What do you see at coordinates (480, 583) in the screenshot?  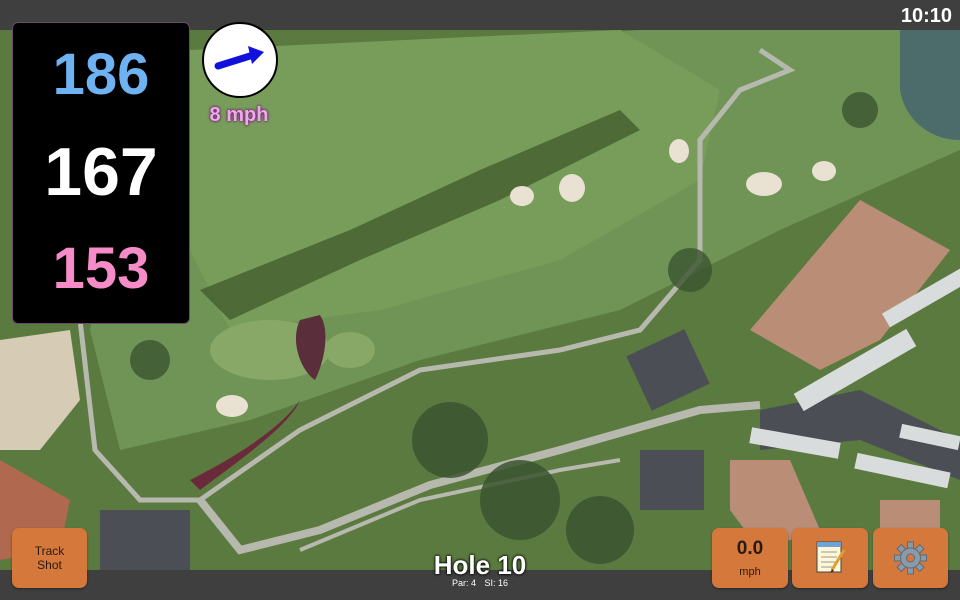 I see `hole-info: Par: 4 SI: 16` at bounding box center [480, 583].